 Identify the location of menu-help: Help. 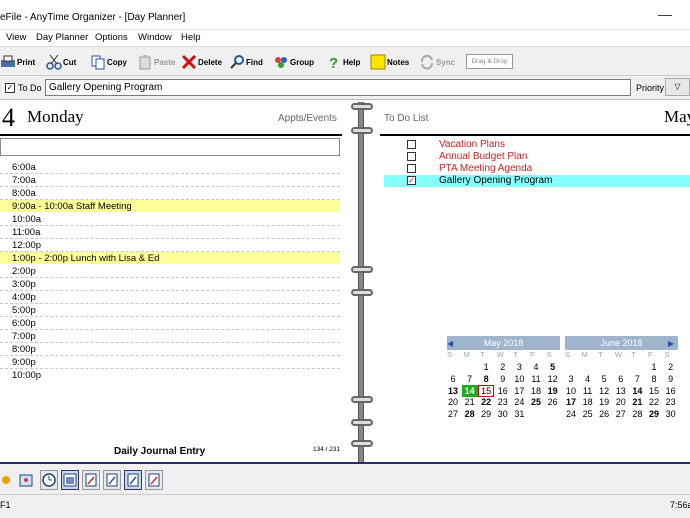
(191, 37).